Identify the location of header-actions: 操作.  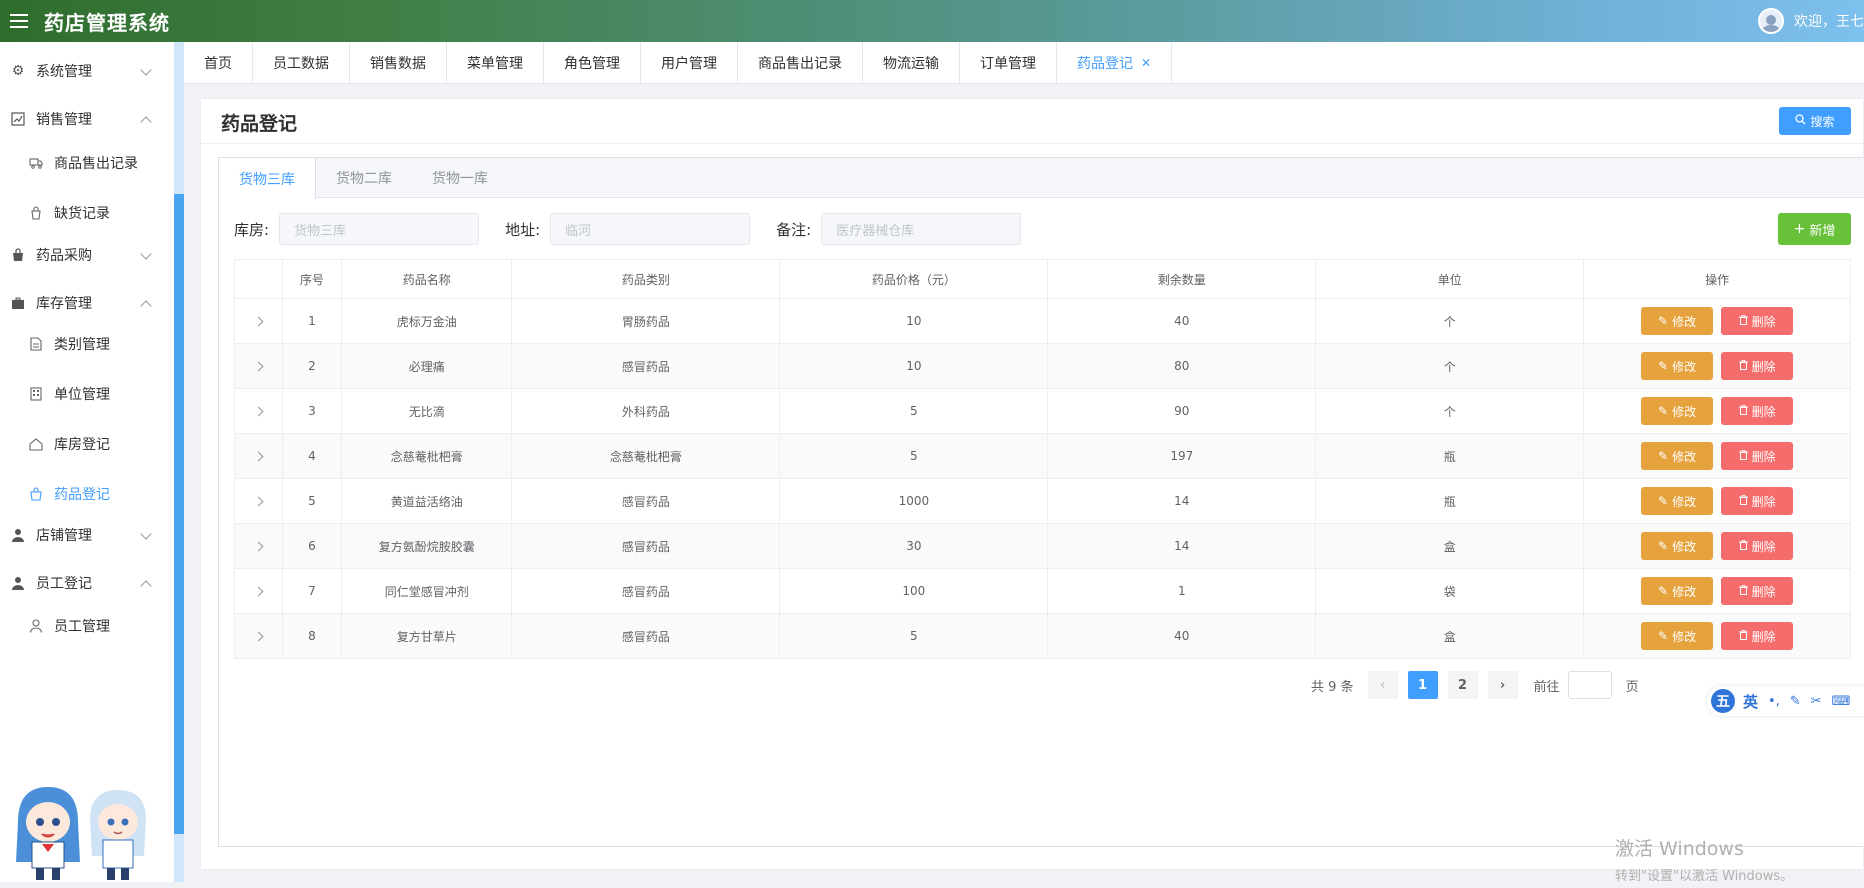
(1717, 279).